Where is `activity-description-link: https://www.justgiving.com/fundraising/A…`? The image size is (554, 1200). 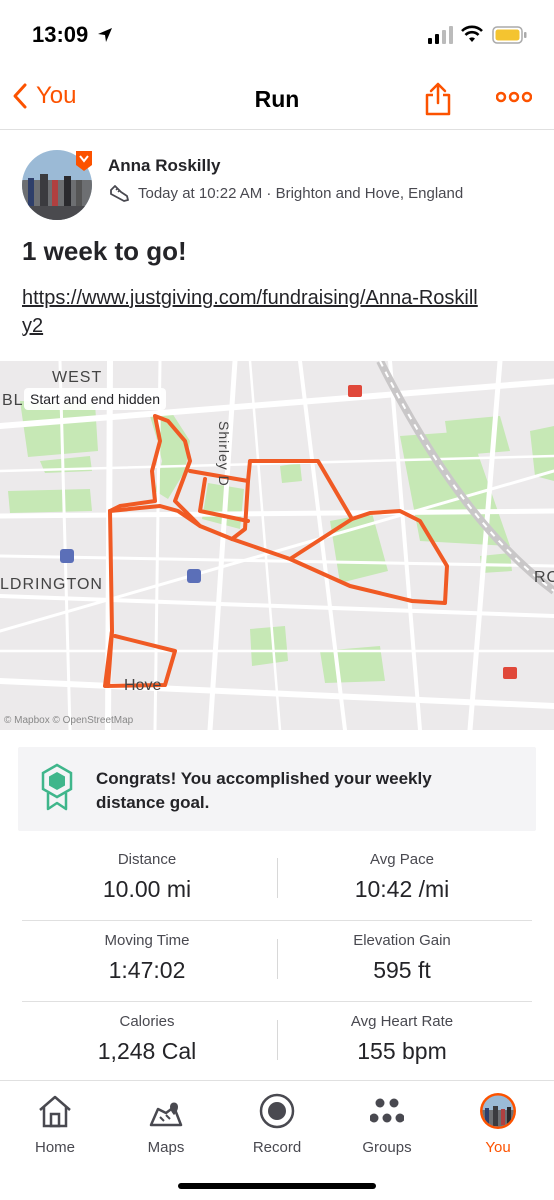 activity-description-link: https://www.justgiving.com/fundraising/A… is located at coordinates (252, 312).